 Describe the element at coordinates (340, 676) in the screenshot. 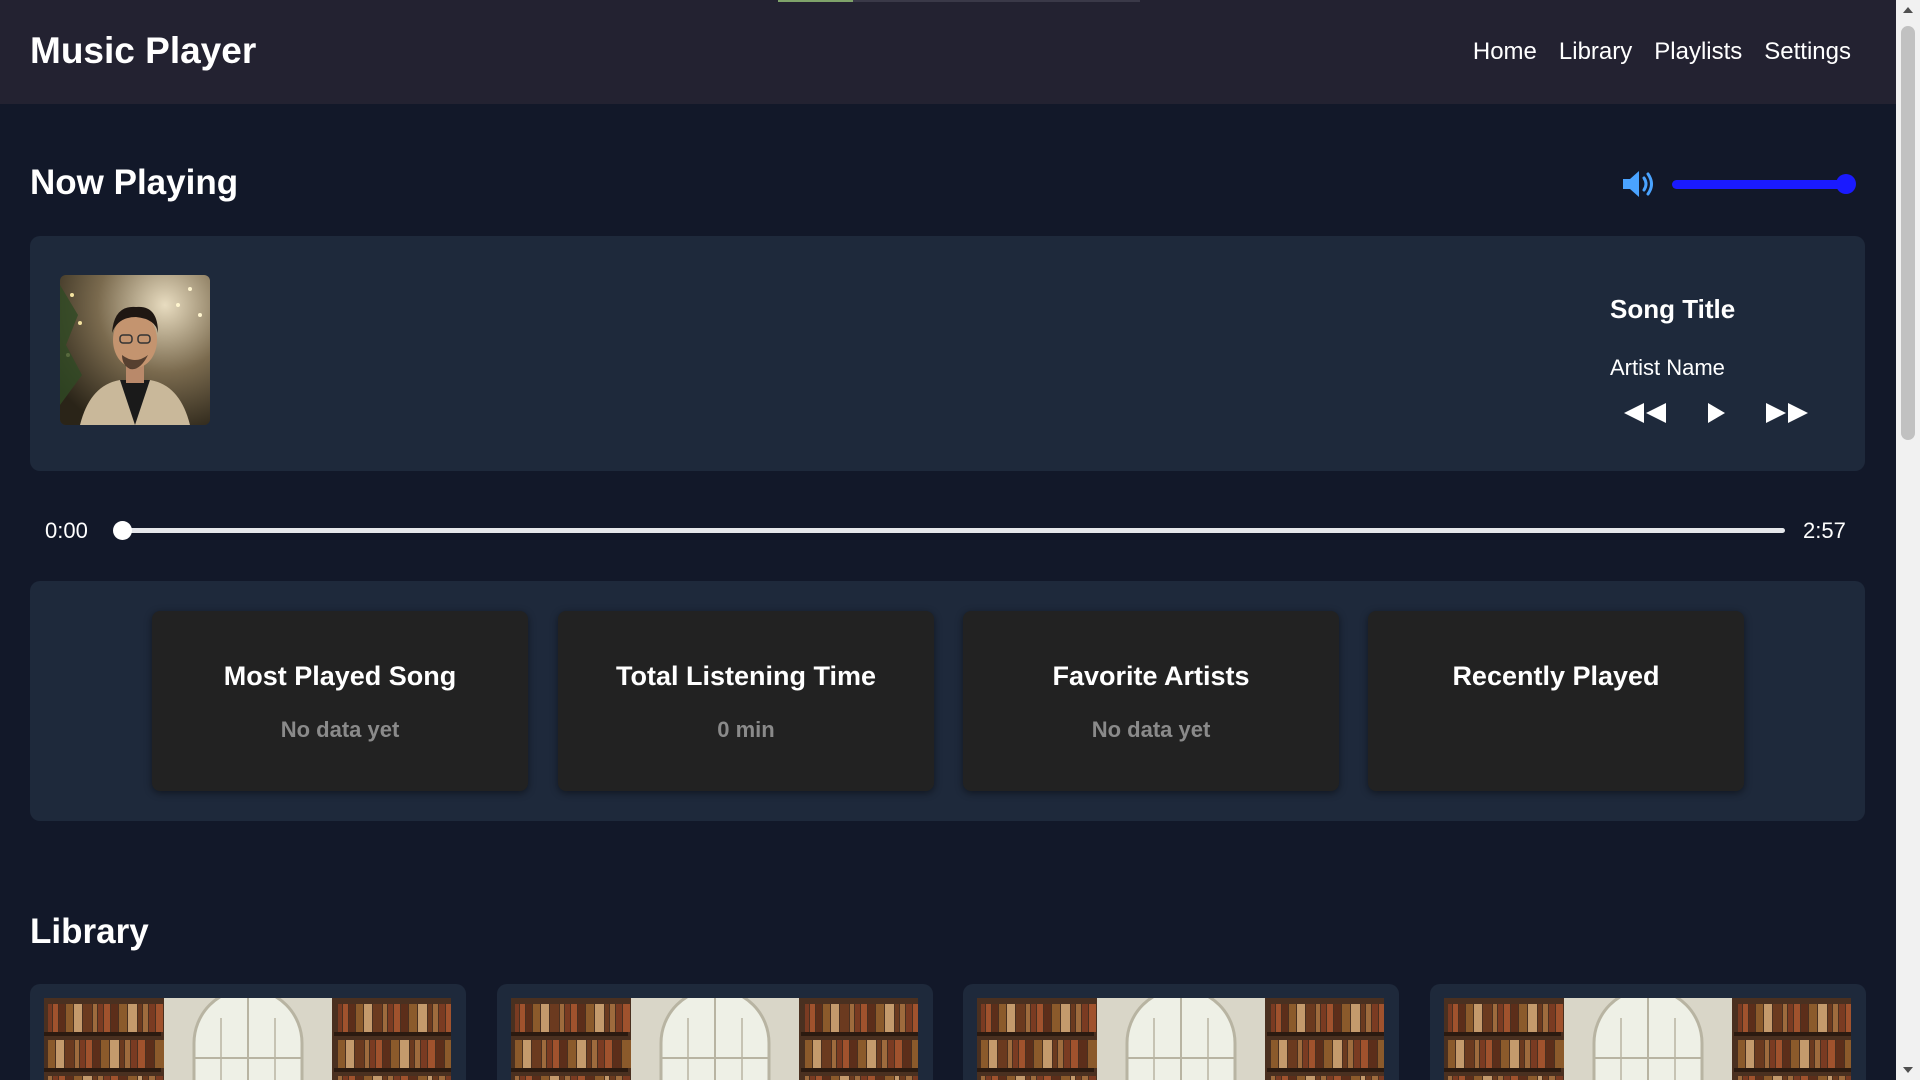

I see `stat-title: Most Played Song` at that location.